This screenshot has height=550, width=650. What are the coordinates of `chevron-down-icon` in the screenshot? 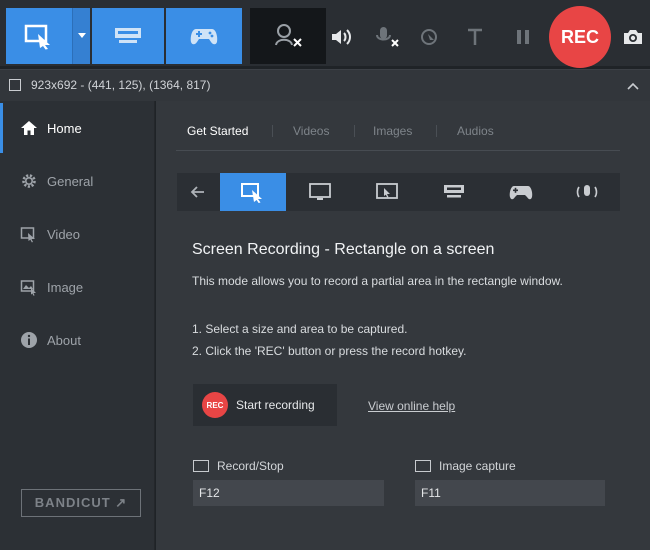 It's located at (81, 35).